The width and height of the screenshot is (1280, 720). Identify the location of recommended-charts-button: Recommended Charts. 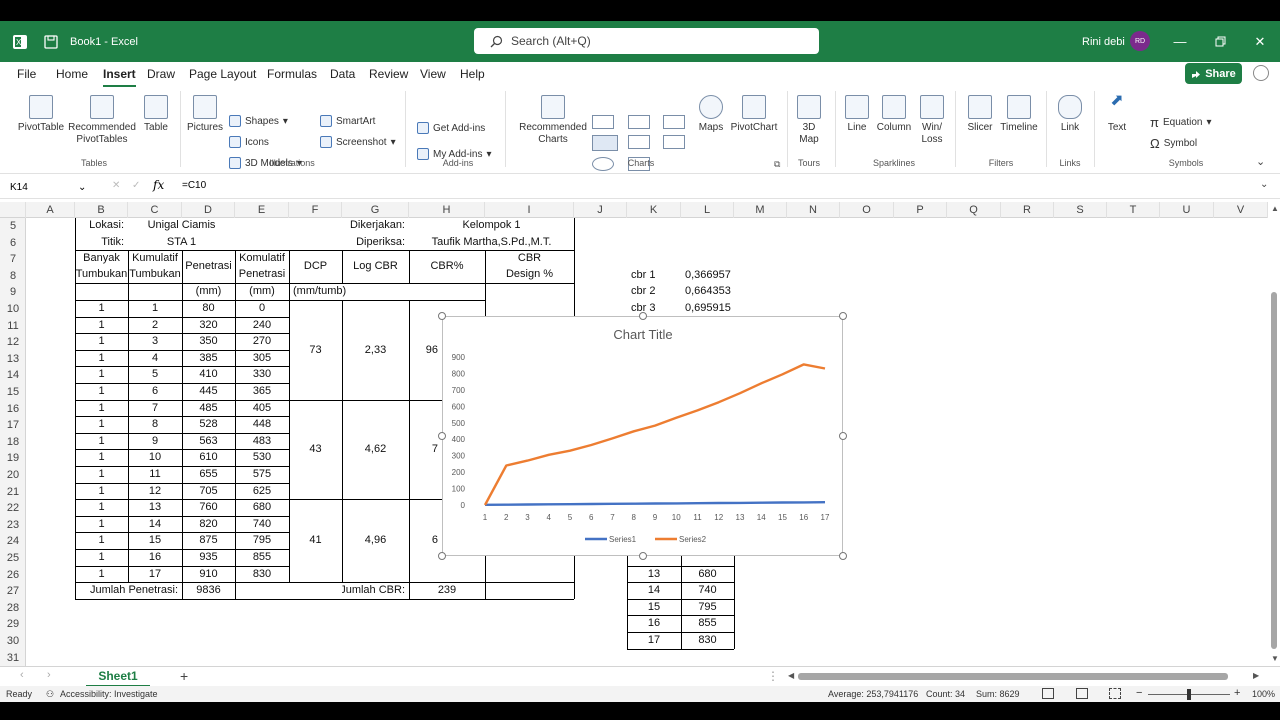
(553, 120).